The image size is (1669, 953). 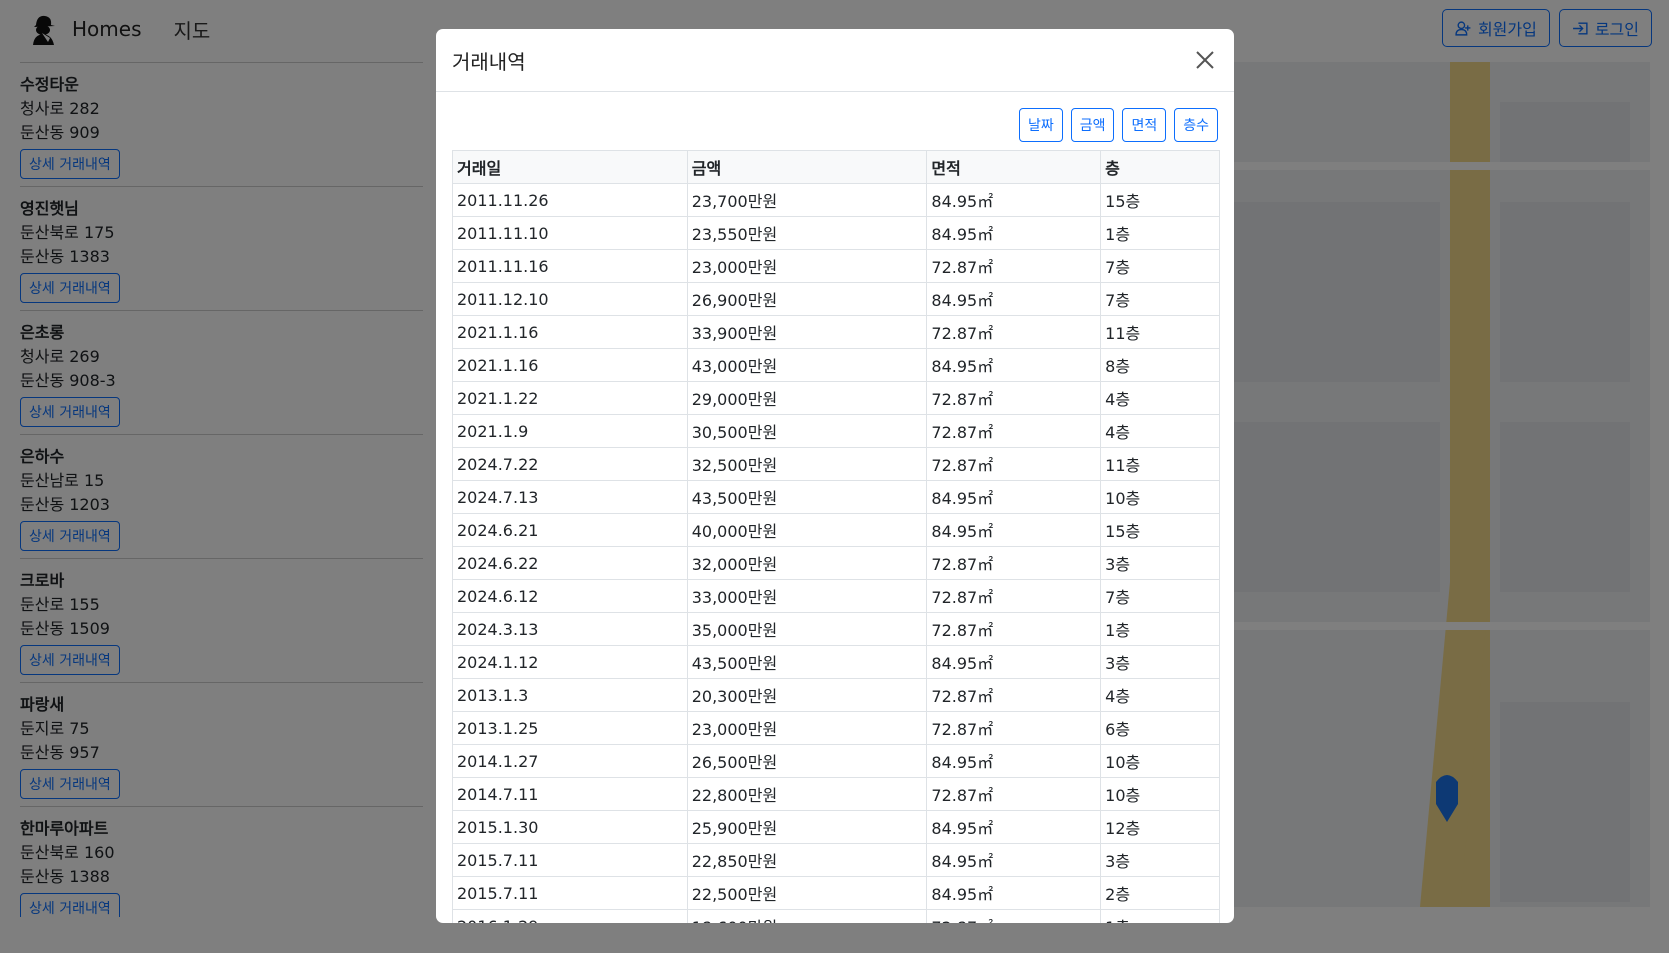 What do you see at coordinates (1144, 125) in the screenshot?
I see `sort-by-area-button: 면적` at bounding box center [1144, 125].